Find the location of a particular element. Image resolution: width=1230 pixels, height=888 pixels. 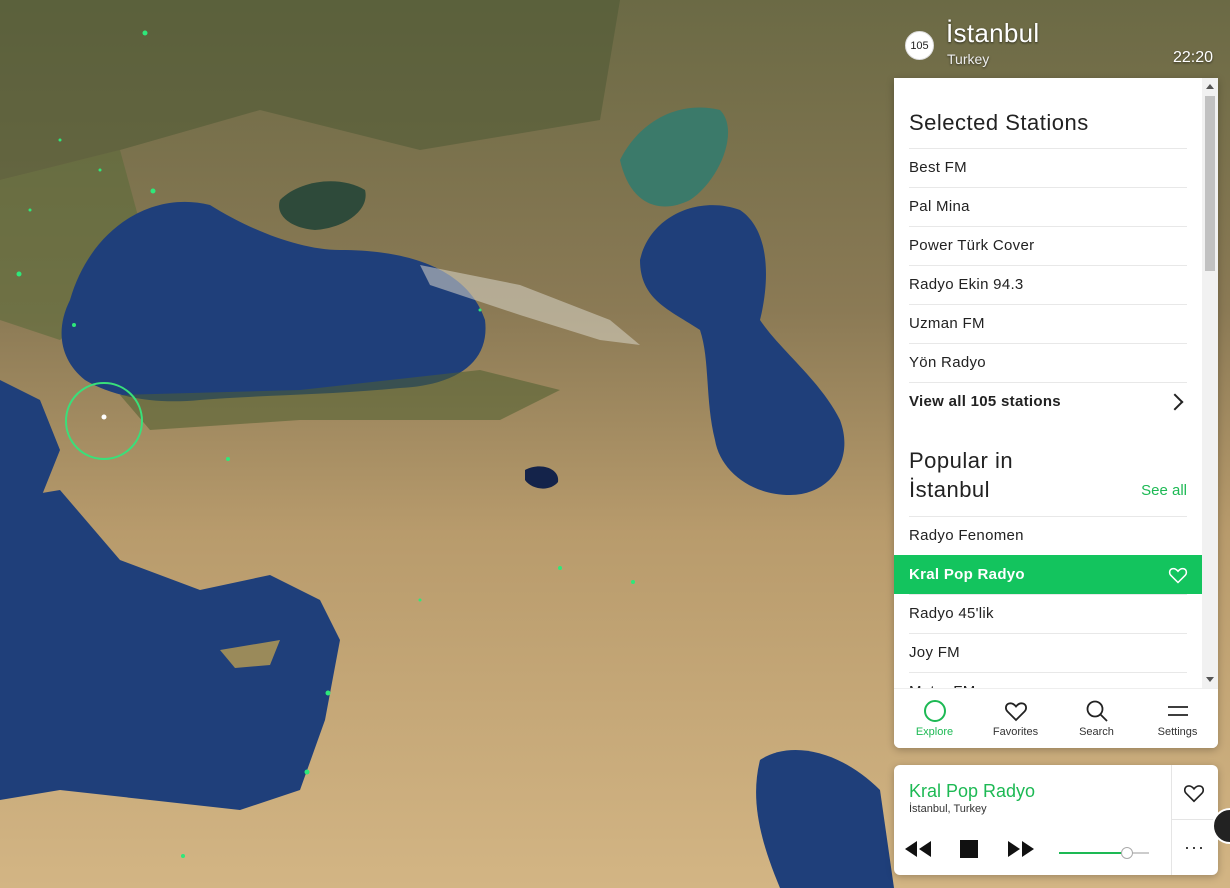

nav-favorites-label: Favorites is located at coordinates (1015, 732).